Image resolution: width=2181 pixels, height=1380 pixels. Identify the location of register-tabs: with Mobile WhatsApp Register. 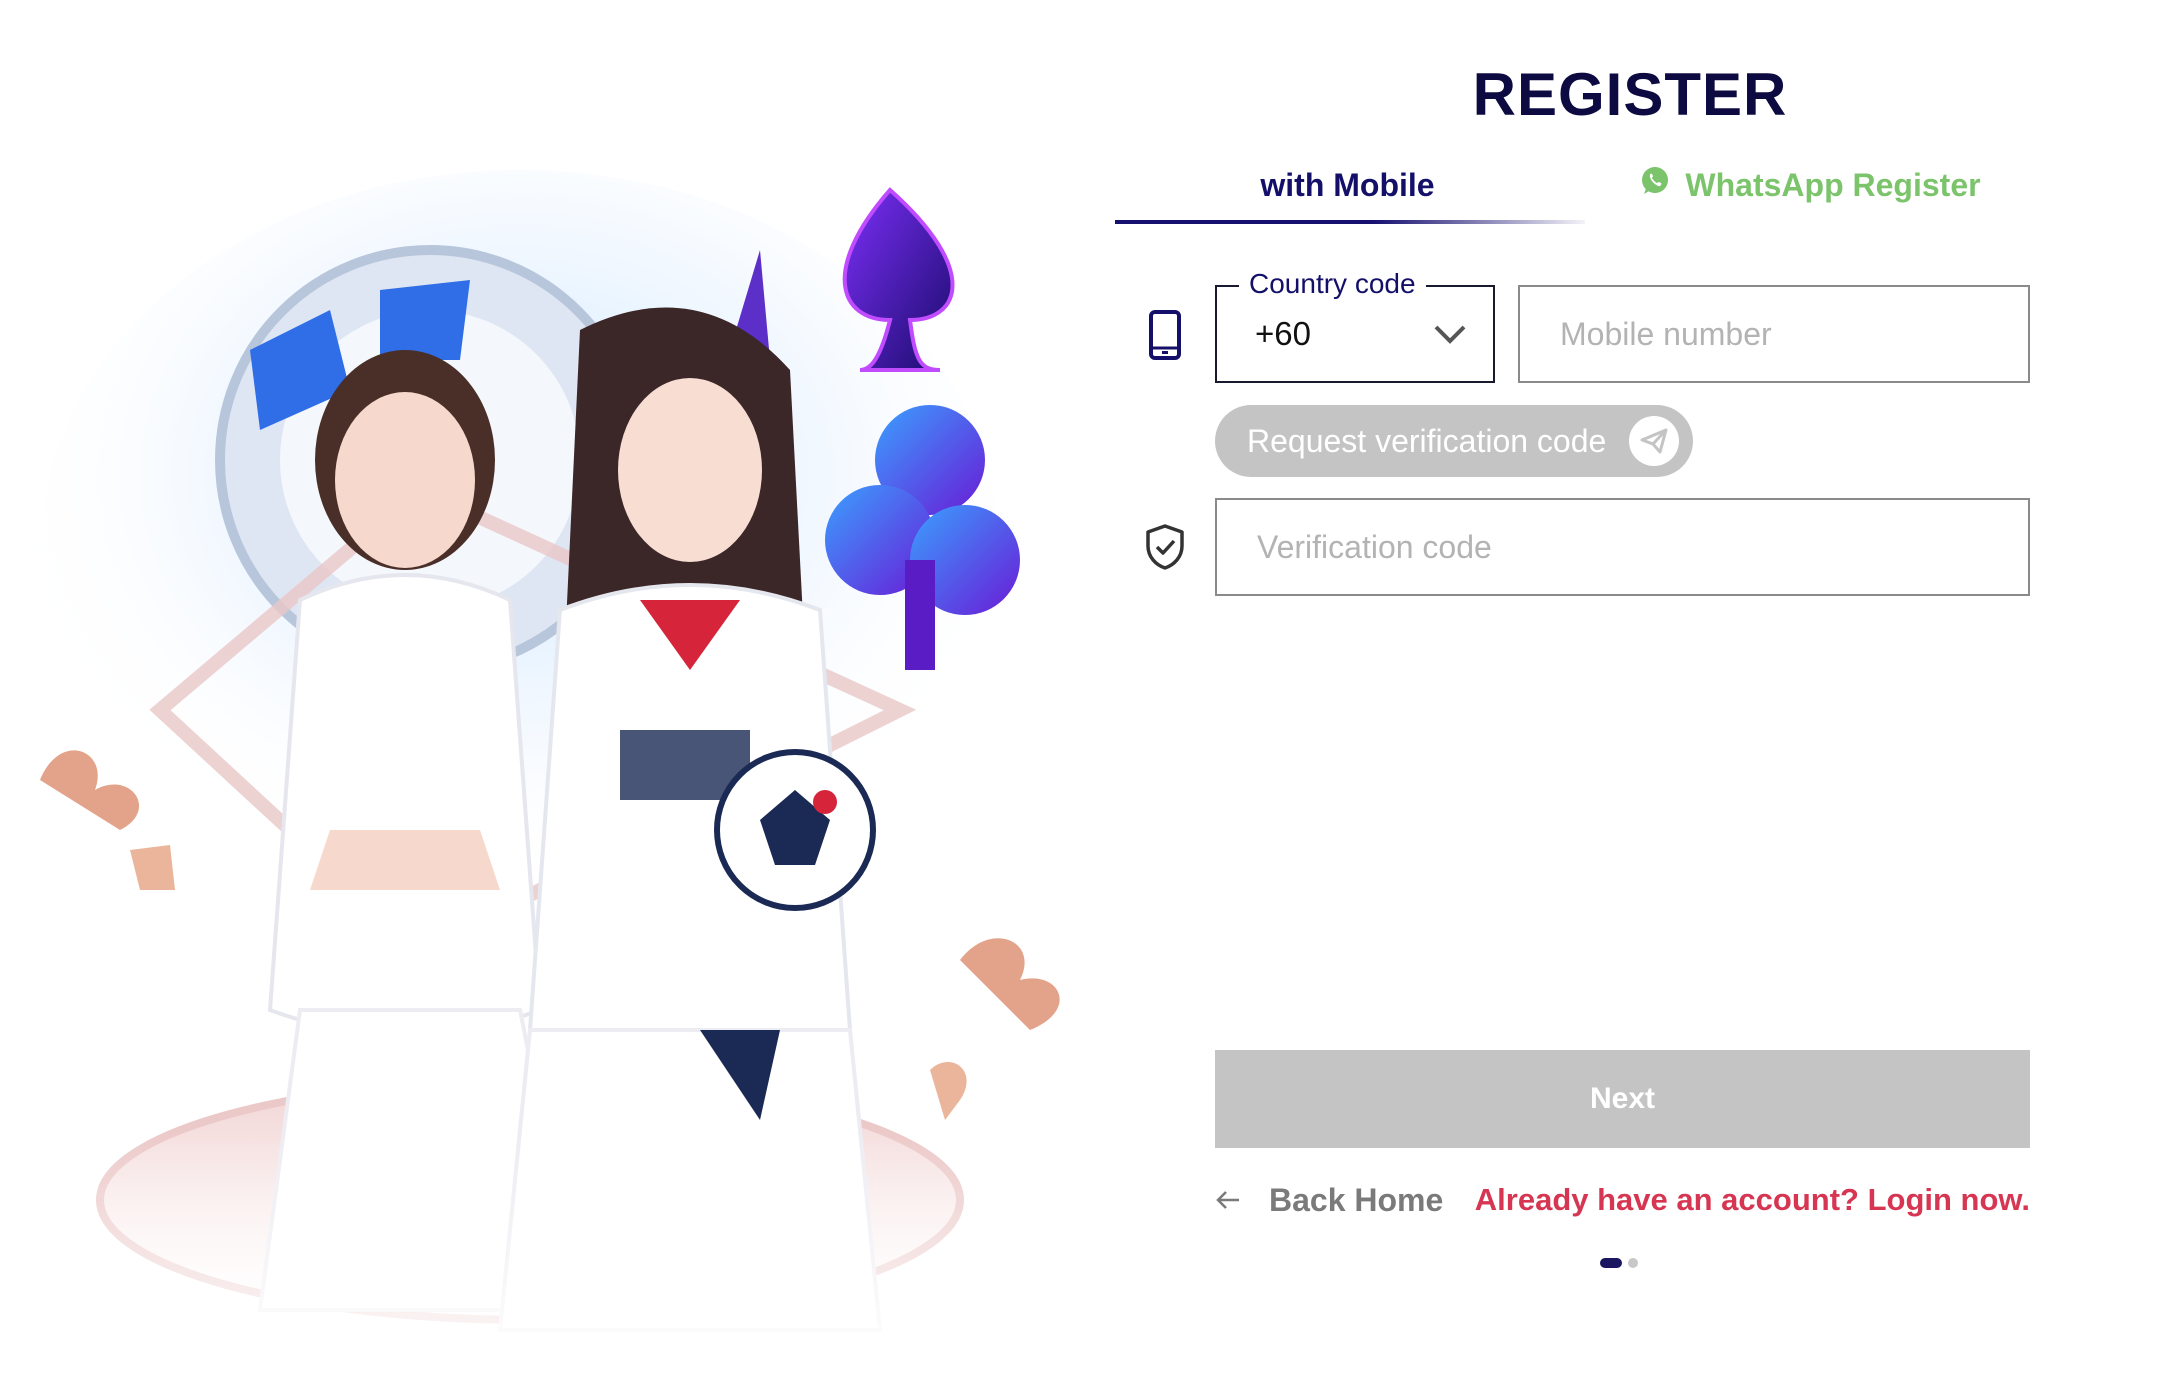
(1577, 191).